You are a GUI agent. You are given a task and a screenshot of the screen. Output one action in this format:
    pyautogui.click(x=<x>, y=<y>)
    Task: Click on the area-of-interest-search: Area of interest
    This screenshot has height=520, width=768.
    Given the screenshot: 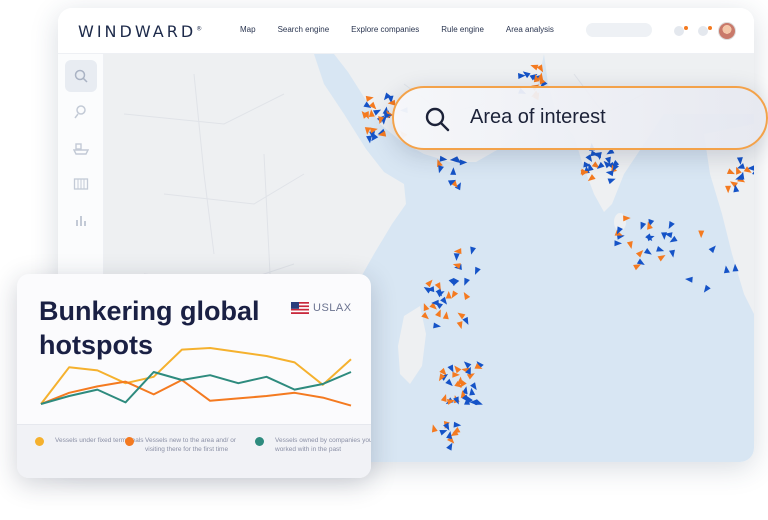 What is the action you would take?
    pyautogui.click(x=580, y=118)
    